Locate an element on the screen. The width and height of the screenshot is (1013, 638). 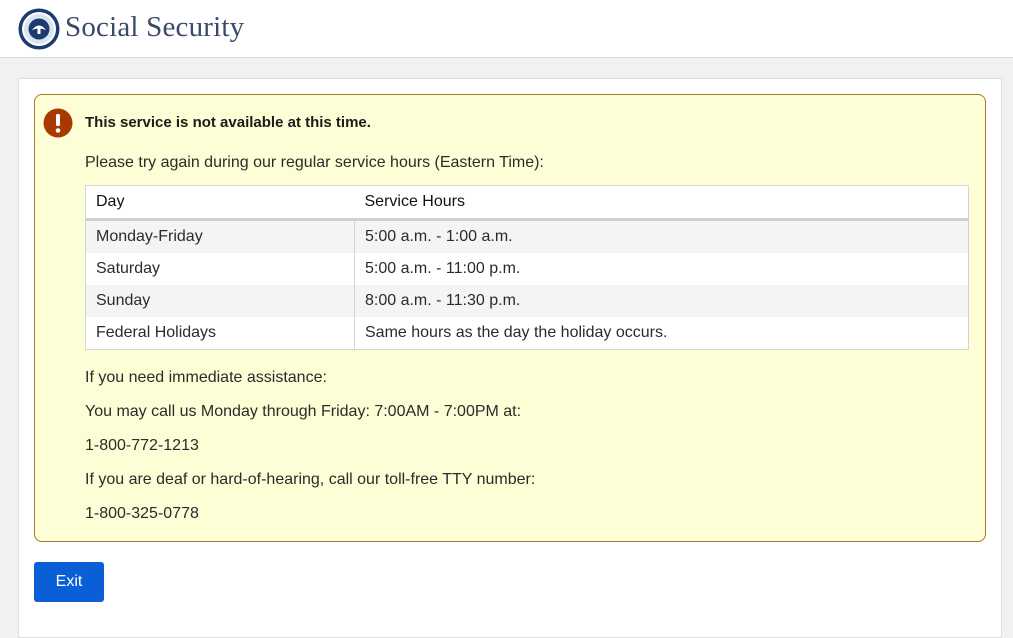
tty-phone-number: 1-800-325-0778 is located at coordinates (142, 513).